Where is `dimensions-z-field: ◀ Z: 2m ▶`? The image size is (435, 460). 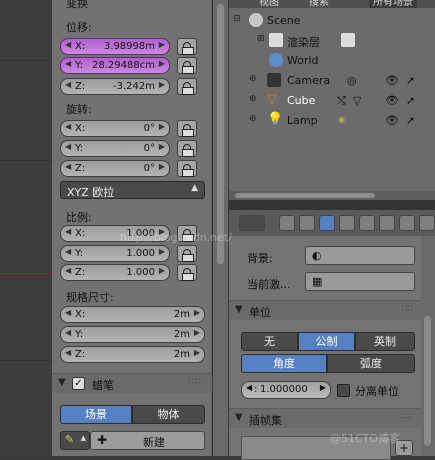 dimensions-z-field: ◀ Z: 2m ▶ is located at coordinates (132, 354).